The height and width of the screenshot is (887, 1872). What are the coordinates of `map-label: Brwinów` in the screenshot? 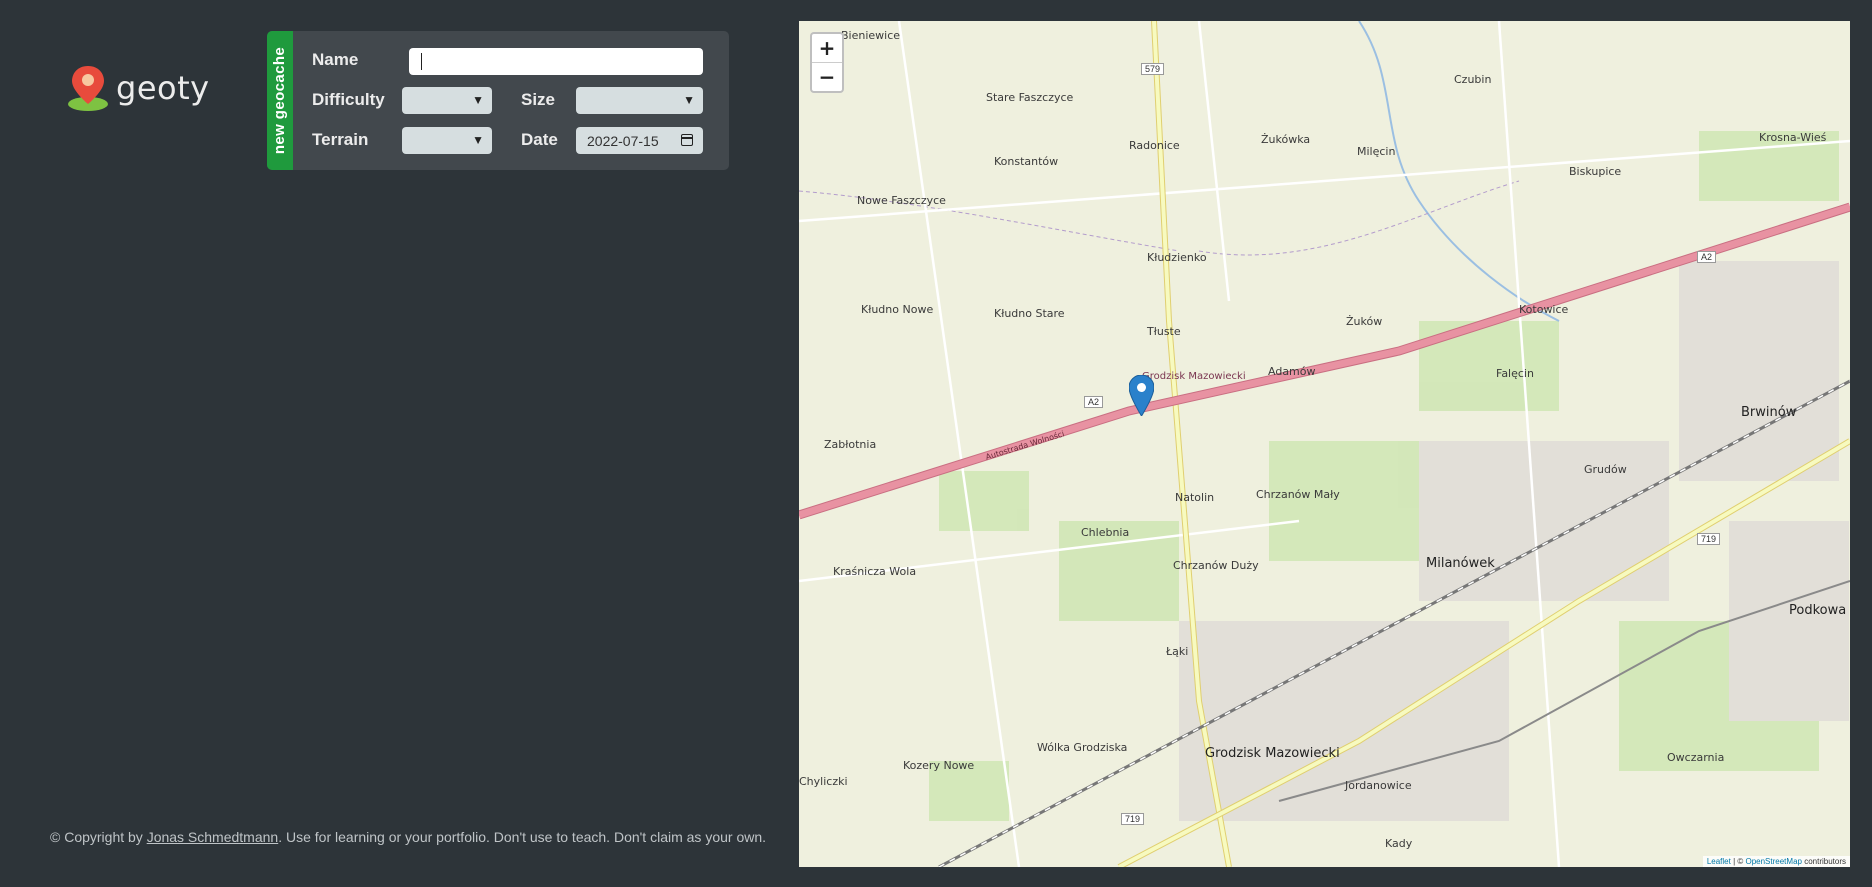 It's located at (1769, 412).